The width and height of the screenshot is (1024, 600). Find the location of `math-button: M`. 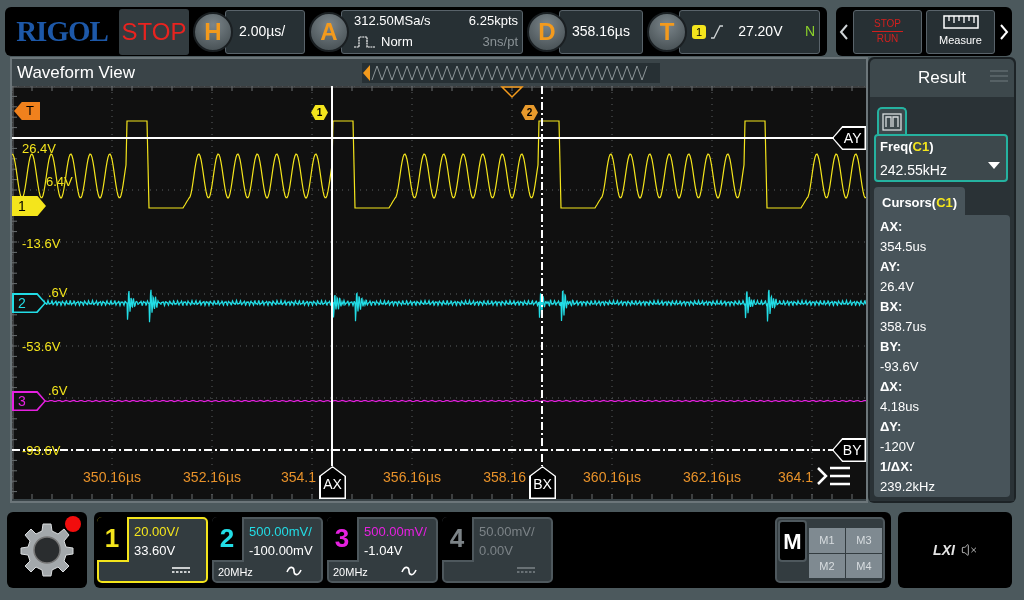

math-button: M is located at coordinates (792, 541).